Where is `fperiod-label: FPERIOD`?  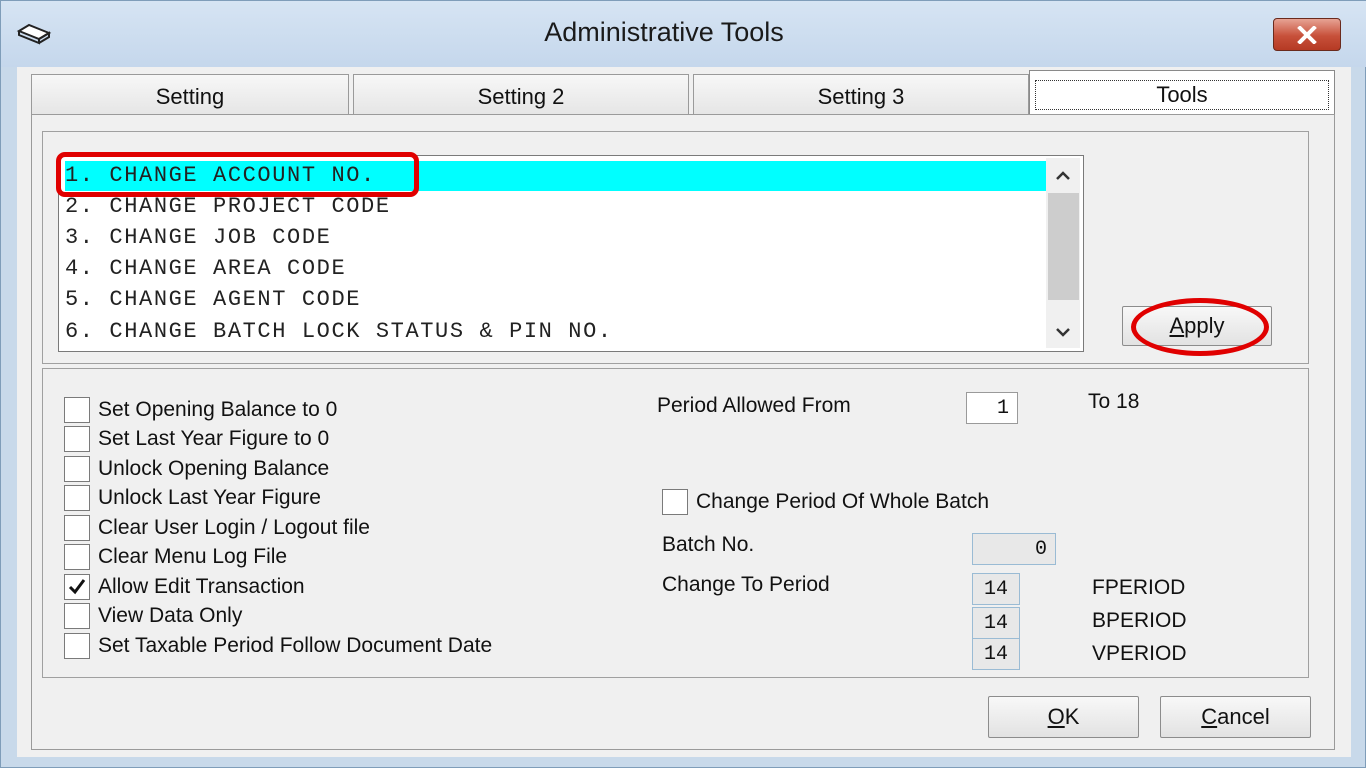
fperiod-label: FPERIOD is located at coordinates (1139, 587).